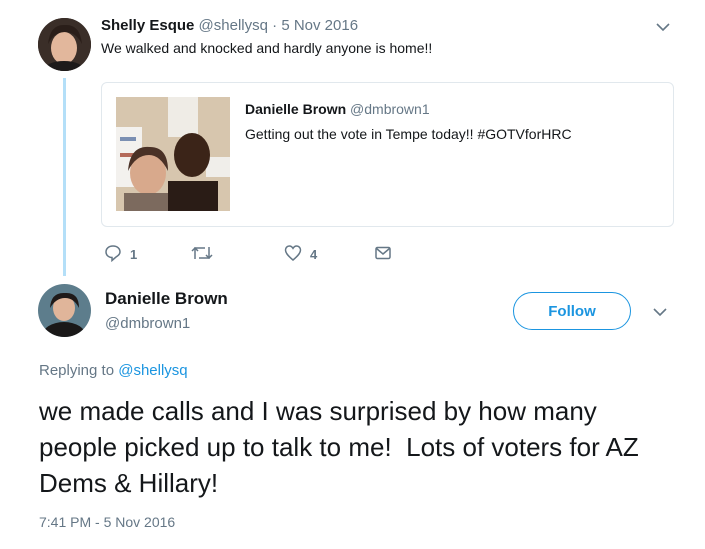  What do you see at coordinates (390, 109) in the screenshot?
I see `quoted-author-handle: @dmbrown1` at bounding box center [390, 109].